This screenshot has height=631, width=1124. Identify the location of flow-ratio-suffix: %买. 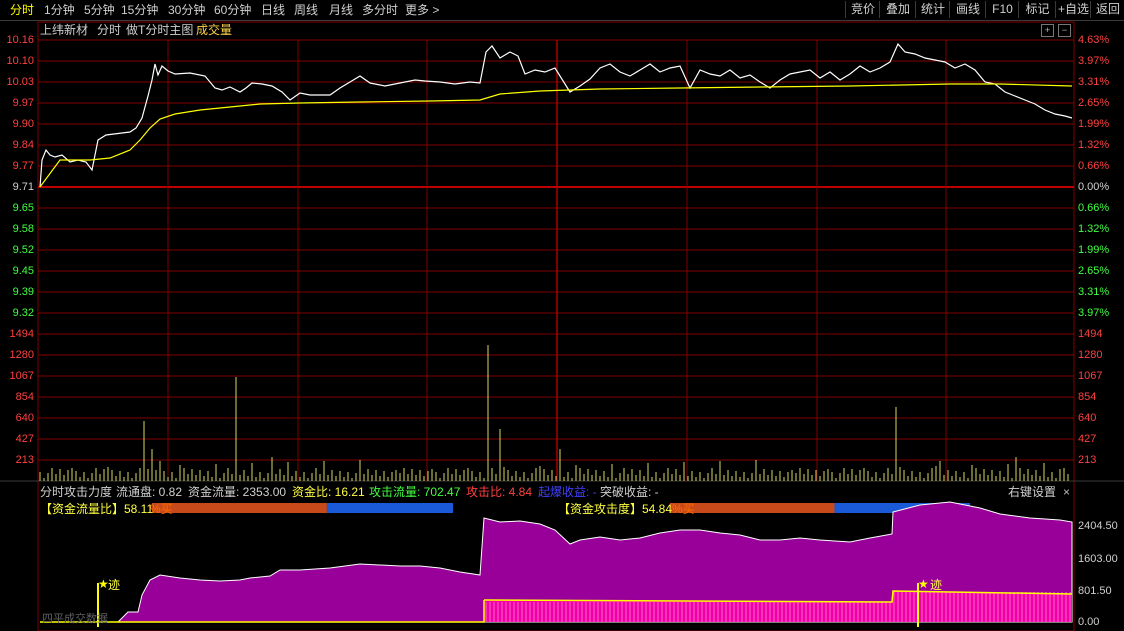
(161, 509).